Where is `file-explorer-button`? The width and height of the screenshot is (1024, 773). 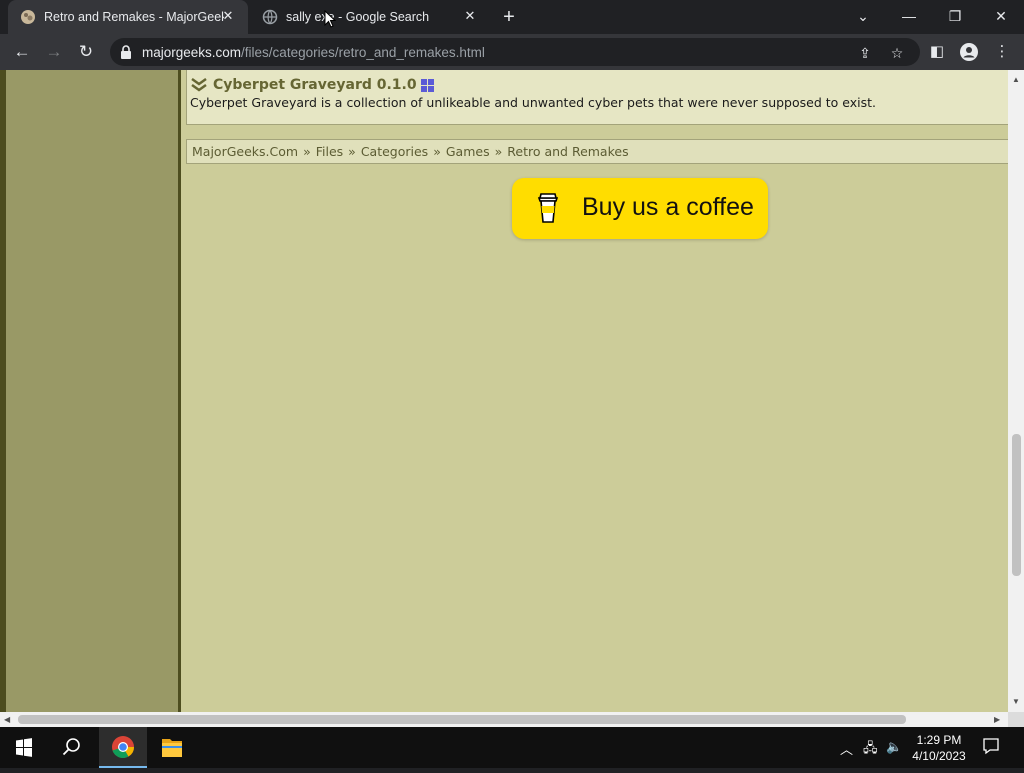 file-explorer-button is located at coordinates (172, 747).